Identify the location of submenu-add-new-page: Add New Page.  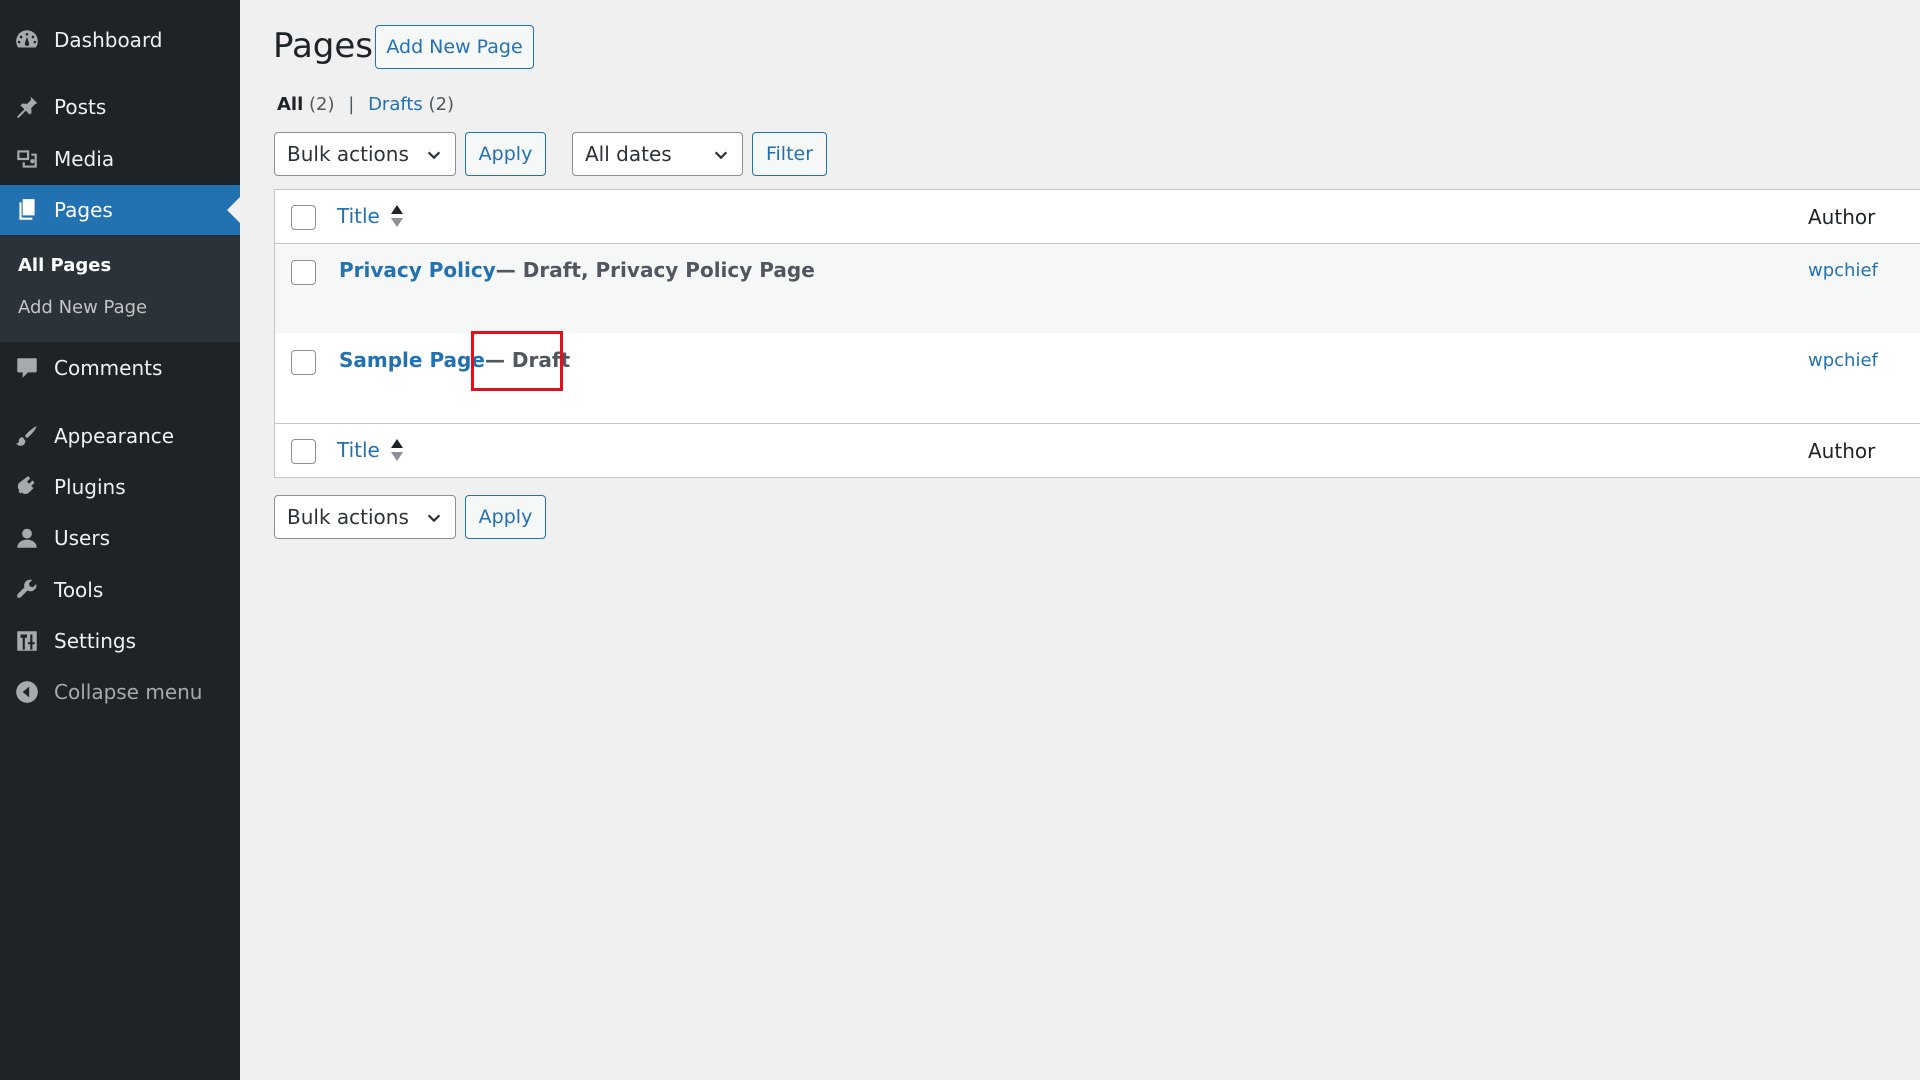
(82, 307).